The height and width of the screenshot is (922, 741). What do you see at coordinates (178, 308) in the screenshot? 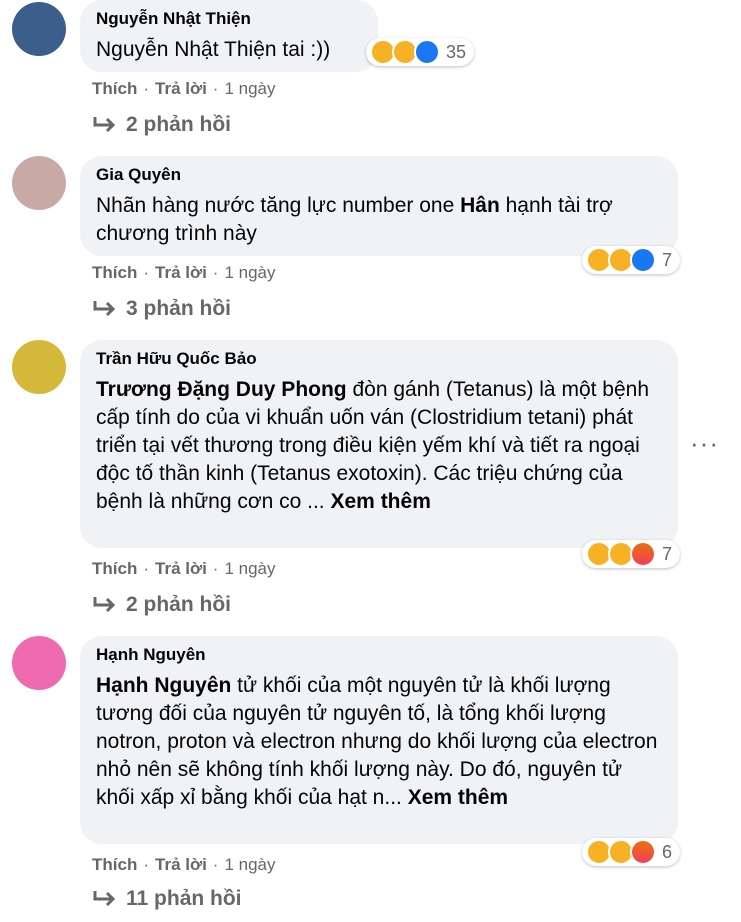
I see `replies-count: 3 phản hồi` at bounding box center [178, 308].